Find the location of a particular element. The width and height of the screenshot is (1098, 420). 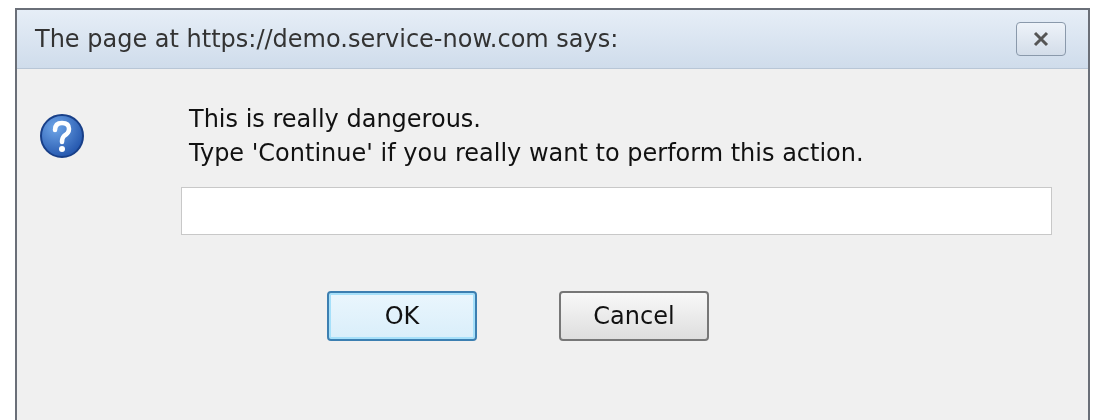

input-field is located at coordinates (616, 211).